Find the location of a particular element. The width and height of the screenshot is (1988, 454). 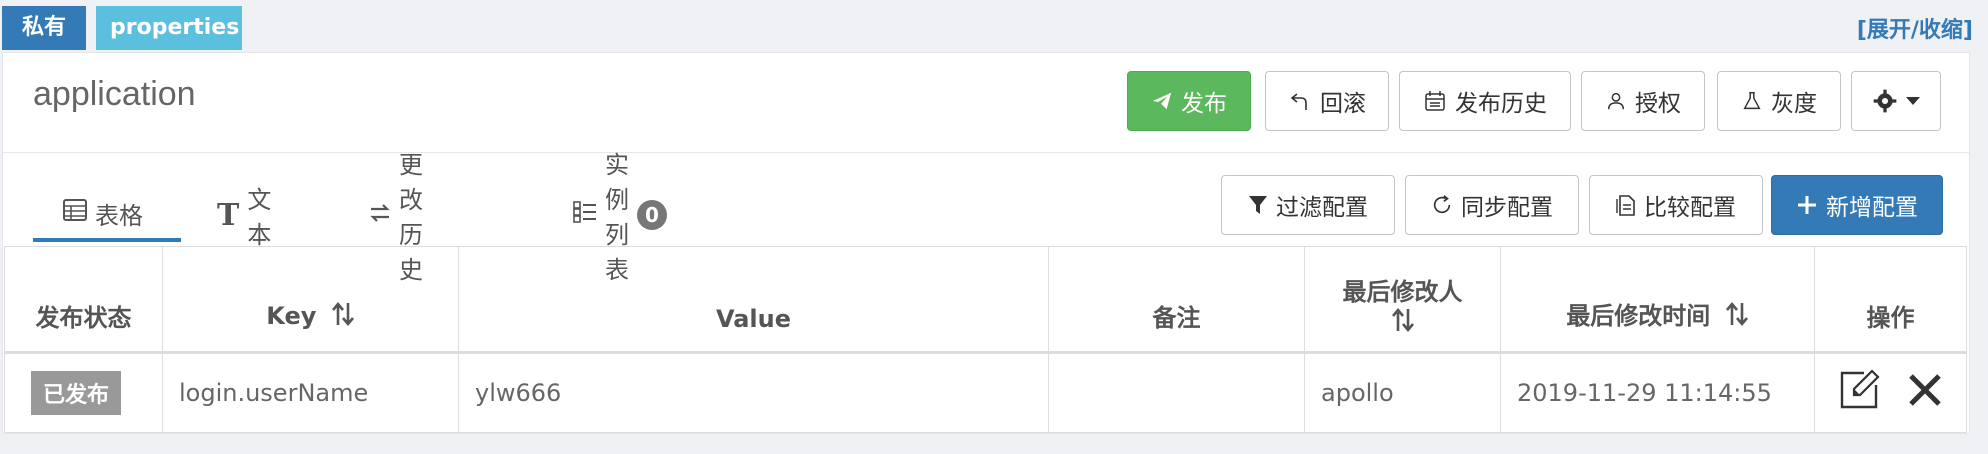

gray-release-button: 灰度 is located at coordinates (1779, 101).